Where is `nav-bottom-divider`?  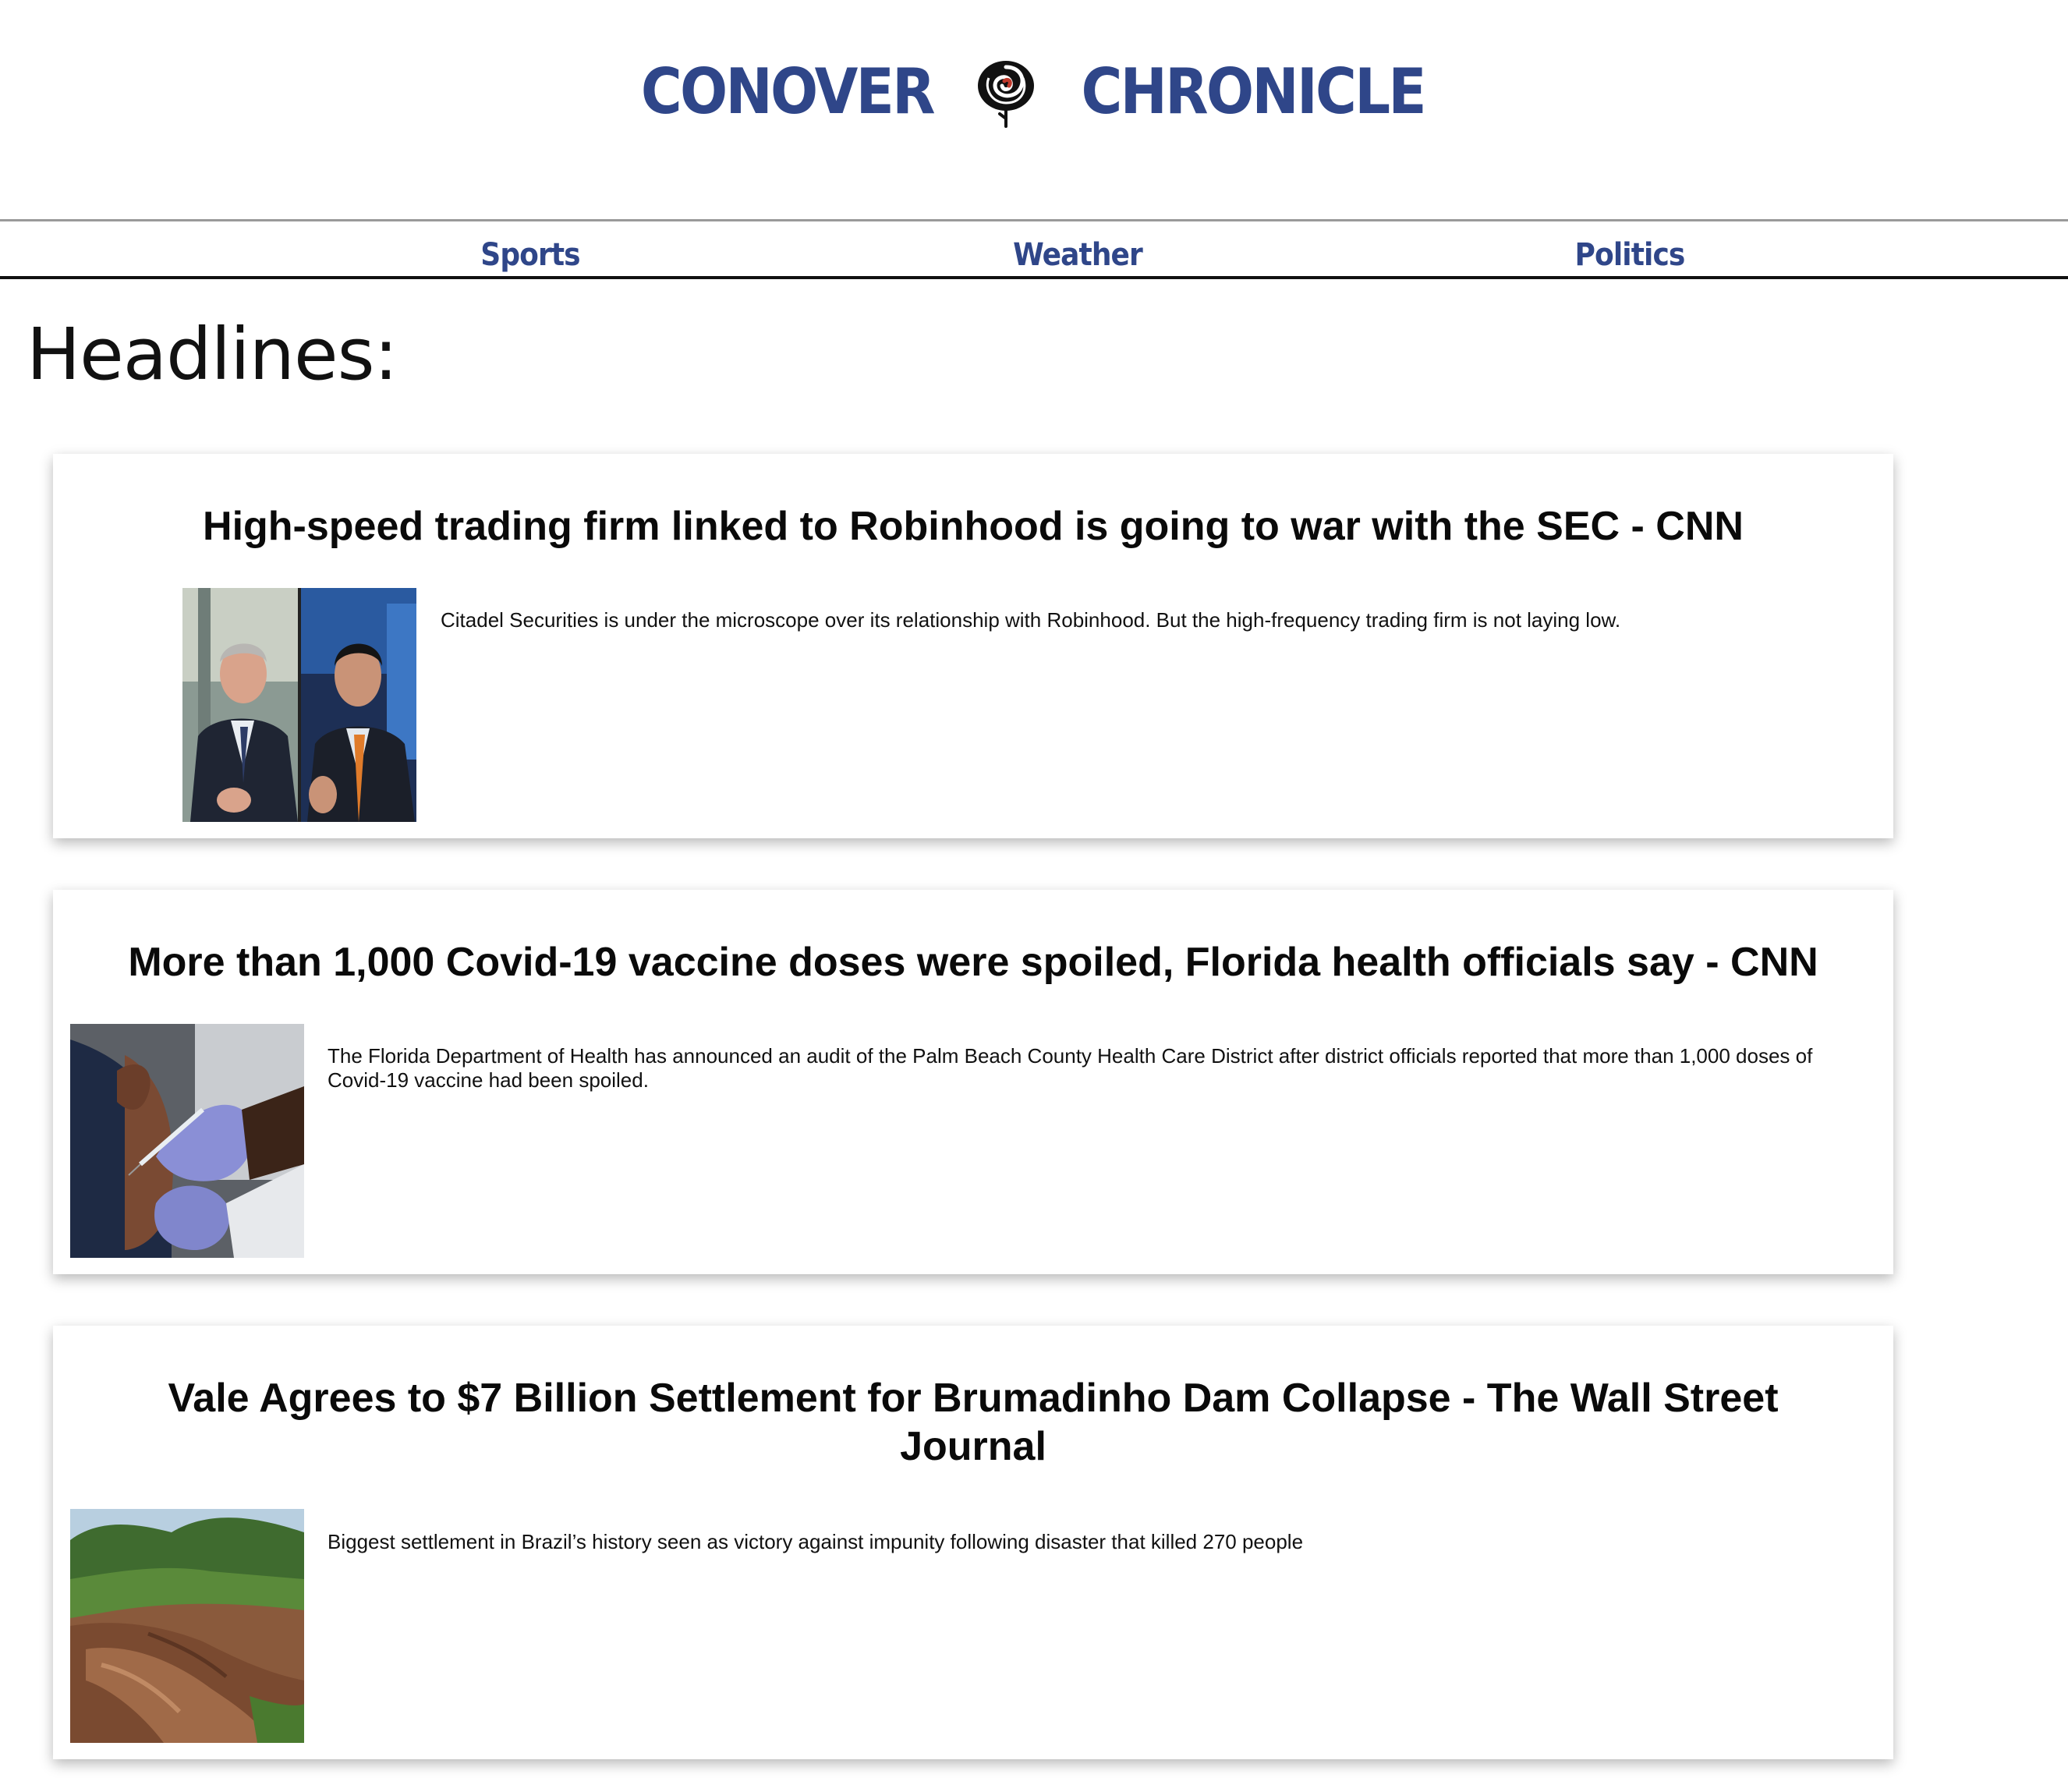
nav-bottom-divider is located at coordinates (1034, 277).